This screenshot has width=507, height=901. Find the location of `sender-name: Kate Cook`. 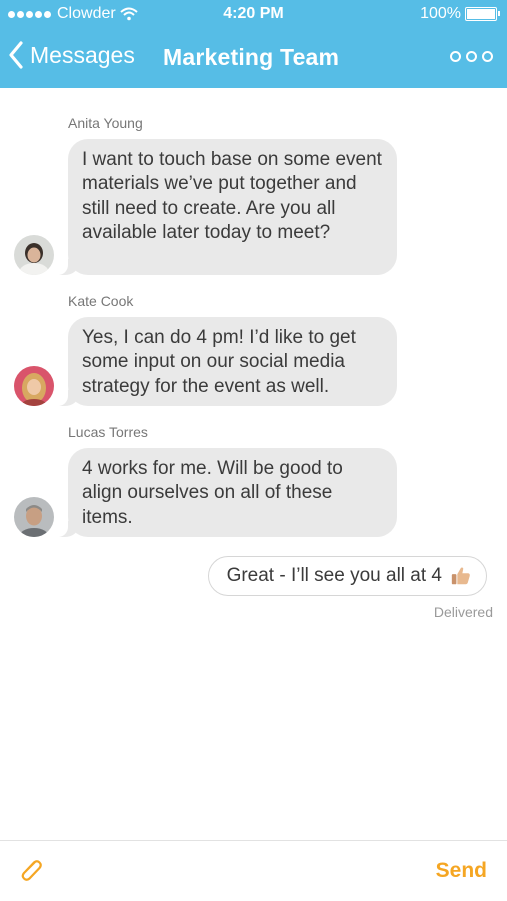

sender-name: Kate Cook is located at coordinates (101, 301).